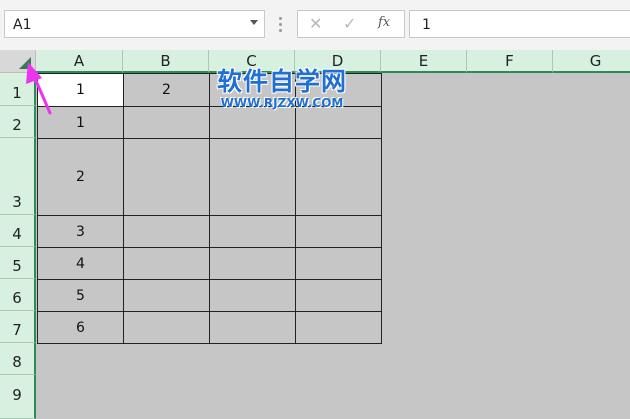  Describe the element at coordinates (17, 234) in the screenshot. I see `row-header-label: 4` at that location.